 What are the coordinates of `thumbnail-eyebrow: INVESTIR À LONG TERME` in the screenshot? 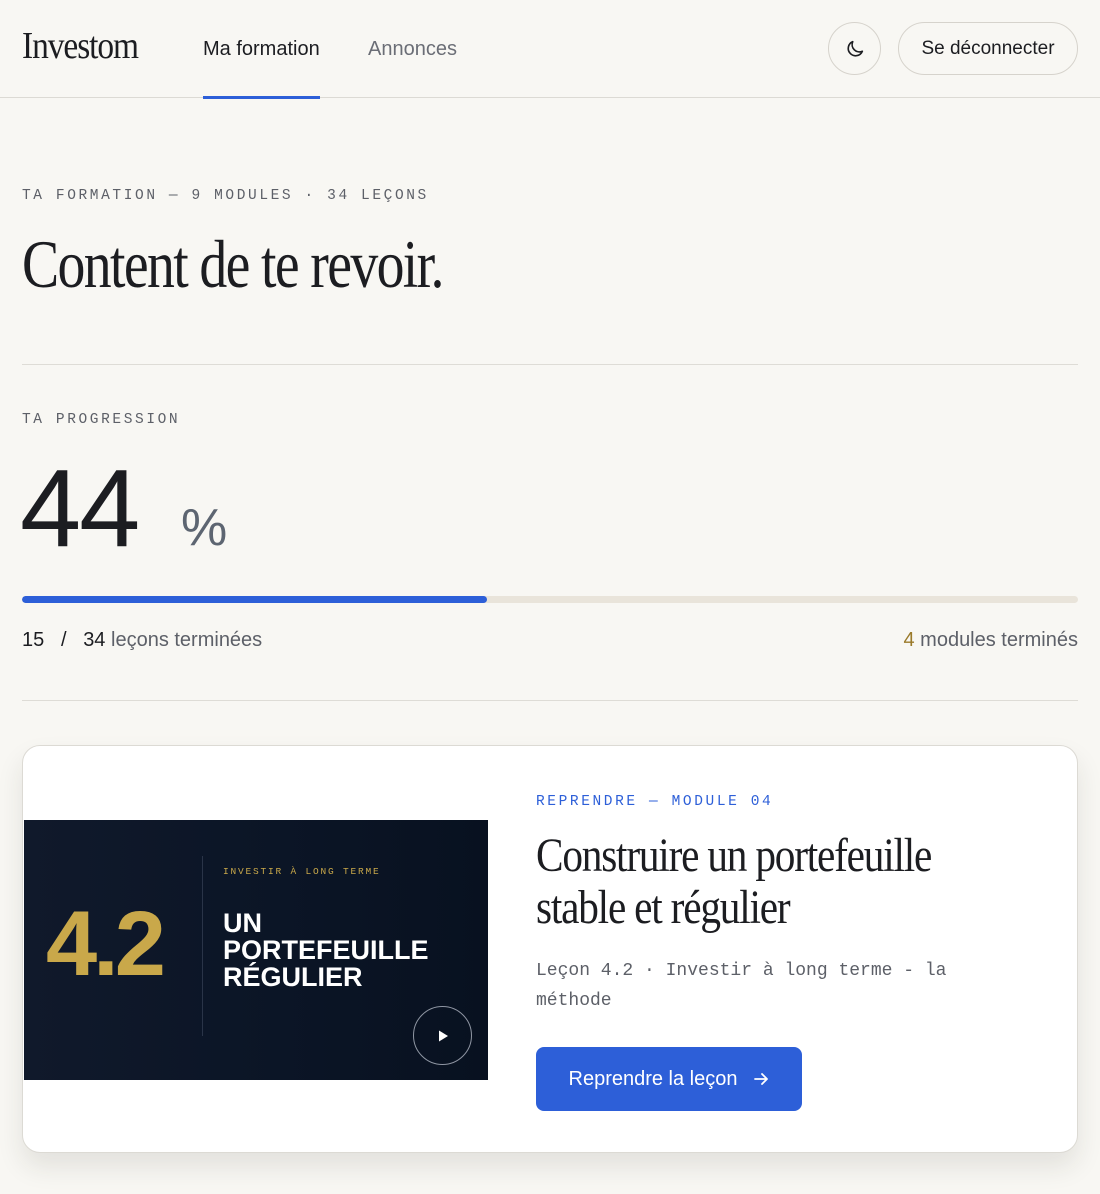 It's located at (302, 871).